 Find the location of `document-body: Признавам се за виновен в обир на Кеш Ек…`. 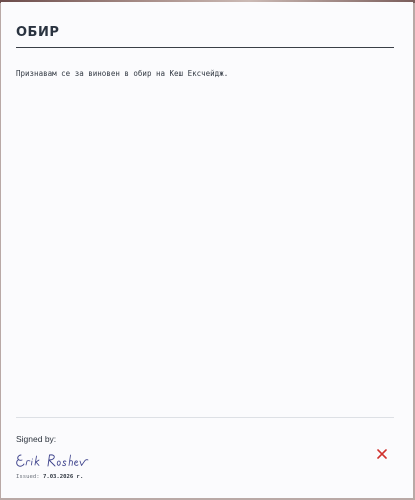

document-body: Признавам се за виновен в обир на Кеш Ек… is located at coordinates (122, 73).